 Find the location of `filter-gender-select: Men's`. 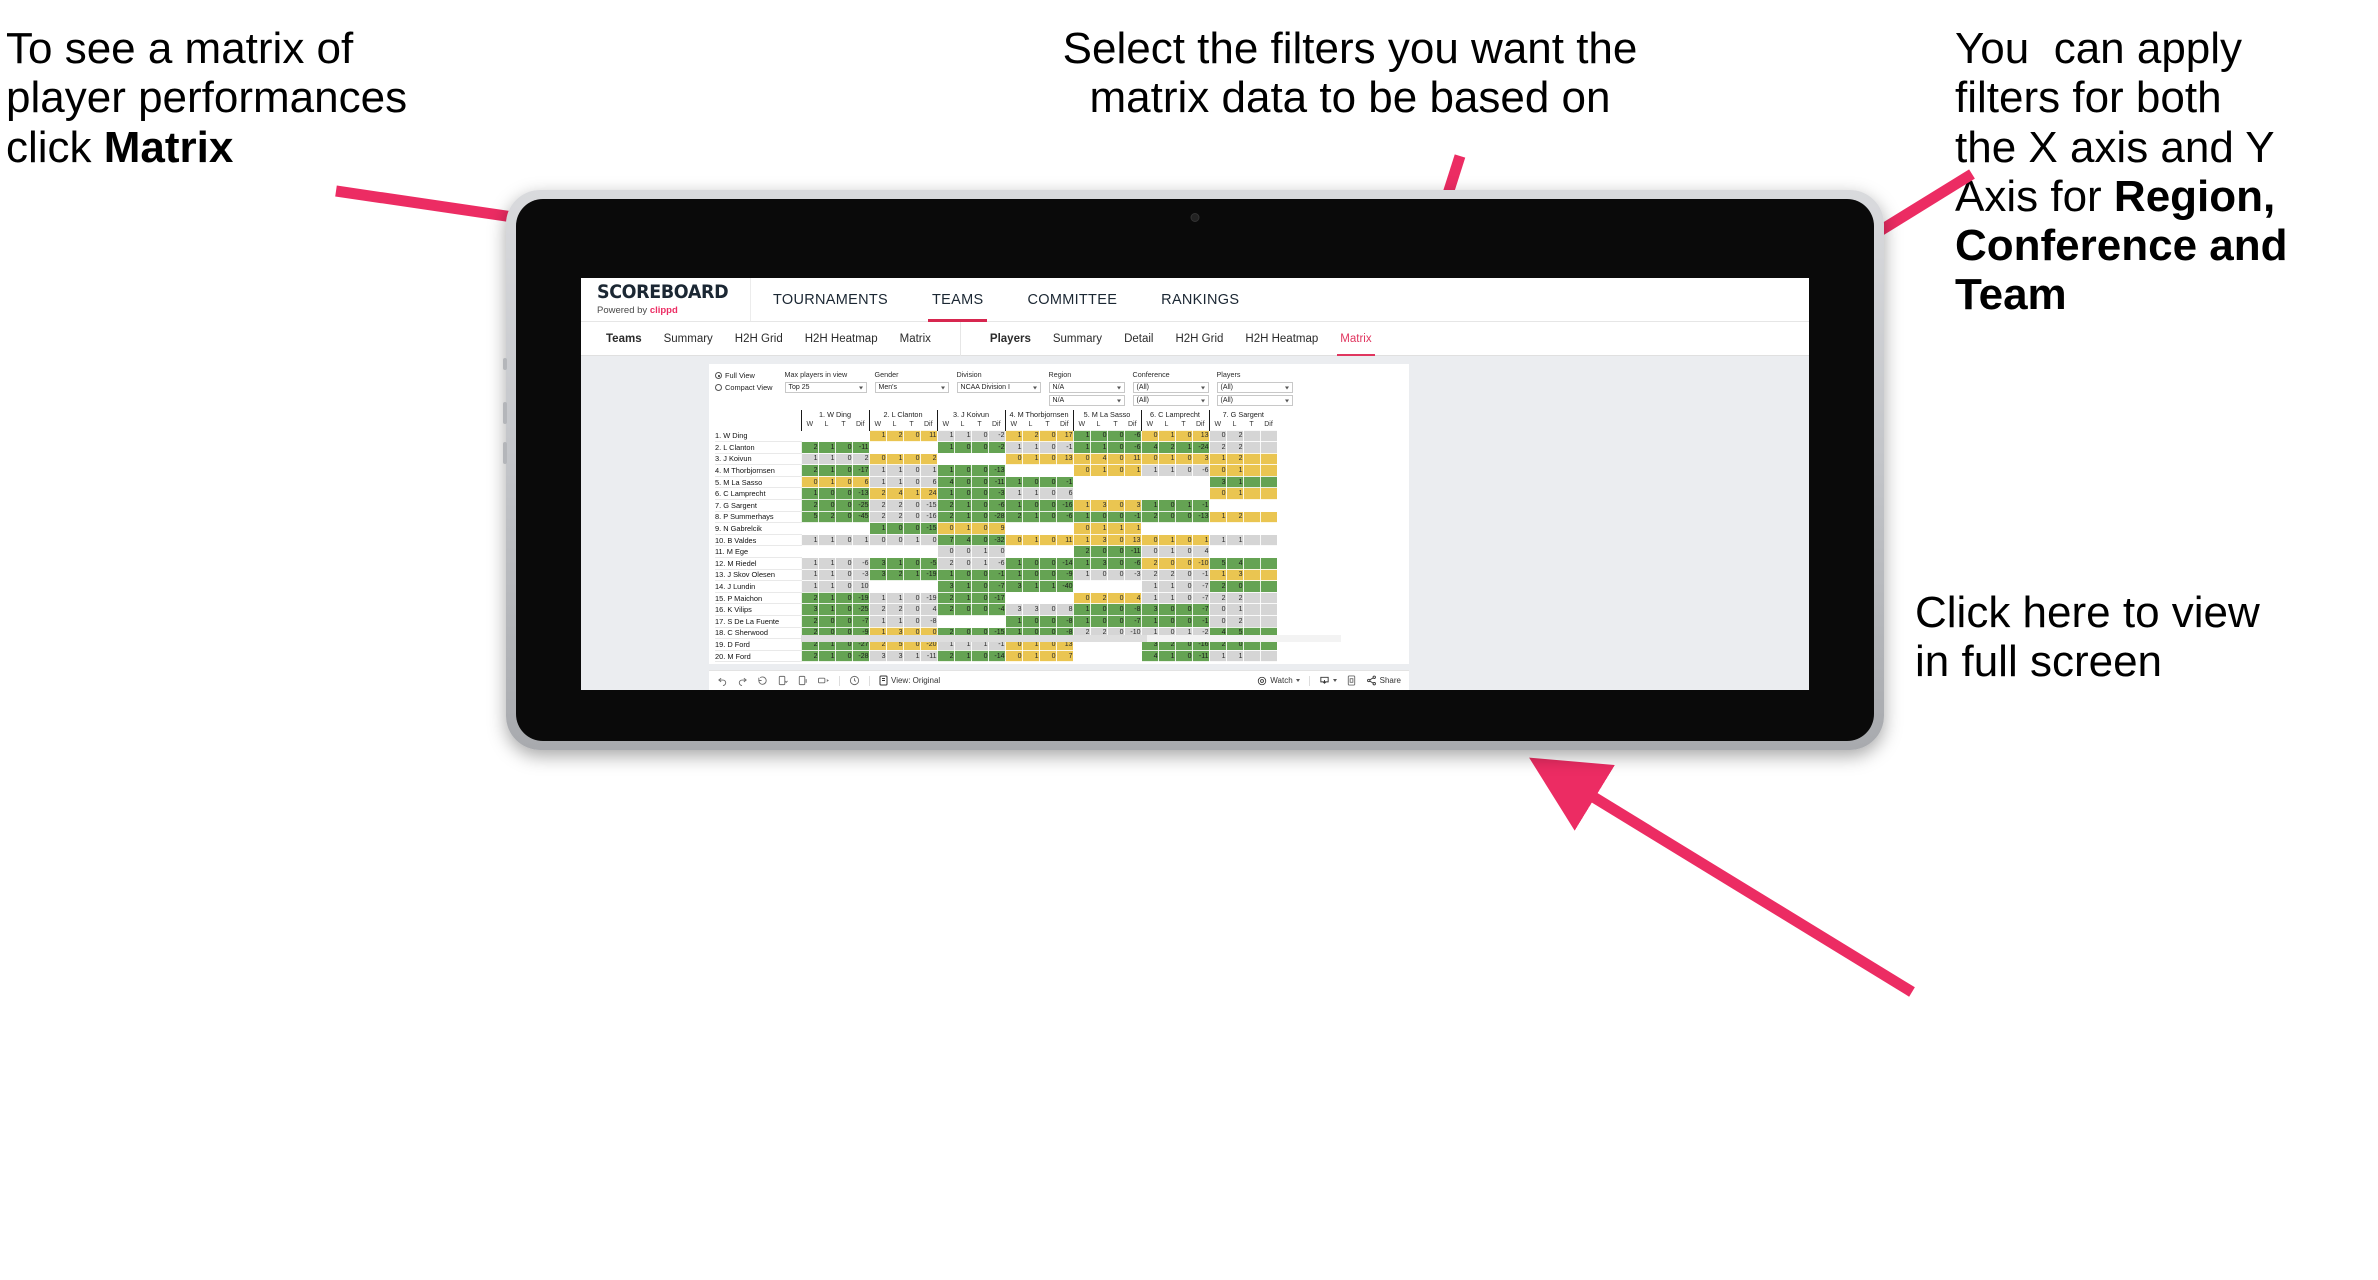

filter-gender-select: Men's is located at coordinates (911, 387).